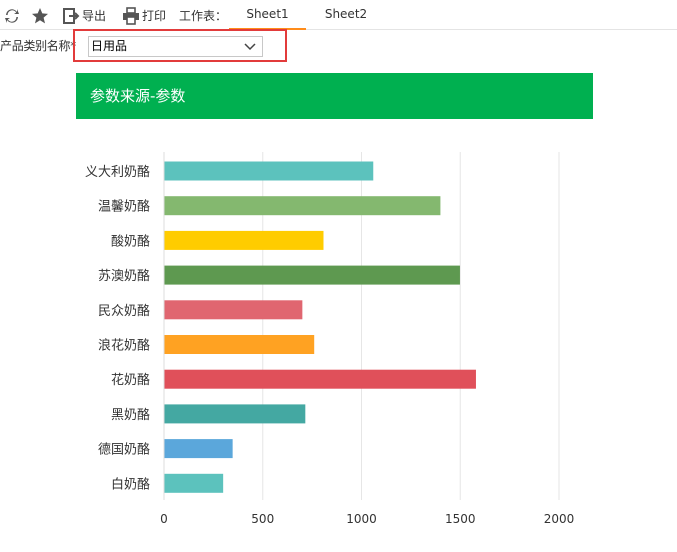  What do you see at coordinates (164, 519) in the screenshot?
I see `x-tick-label: 0` at bounding box center [164, 519].